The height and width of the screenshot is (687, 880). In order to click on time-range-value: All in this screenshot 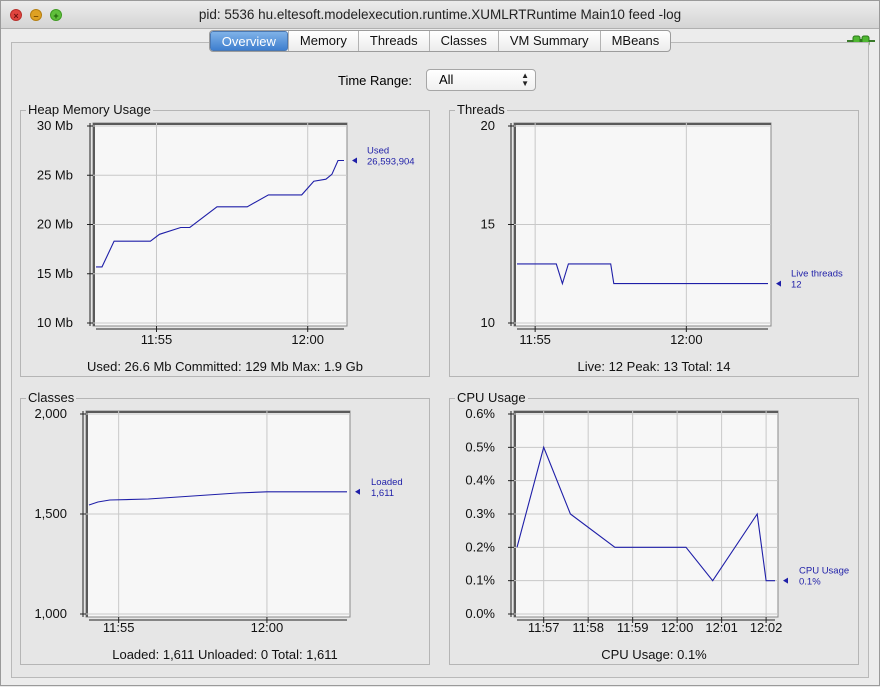, I will do `click(446, 79)`.